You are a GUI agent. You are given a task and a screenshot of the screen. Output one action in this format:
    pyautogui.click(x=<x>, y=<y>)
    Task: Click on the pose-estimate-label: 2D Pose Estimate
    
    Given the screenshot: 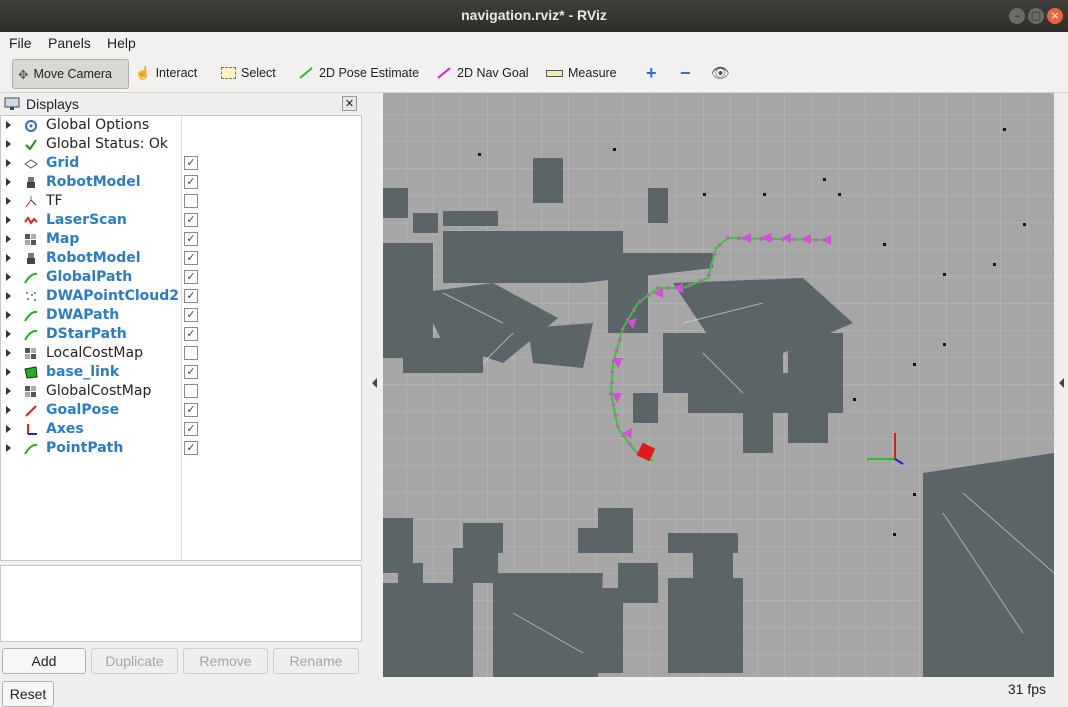 What is the action you would take?
    pyautogui.click(x=369, y=73)
    